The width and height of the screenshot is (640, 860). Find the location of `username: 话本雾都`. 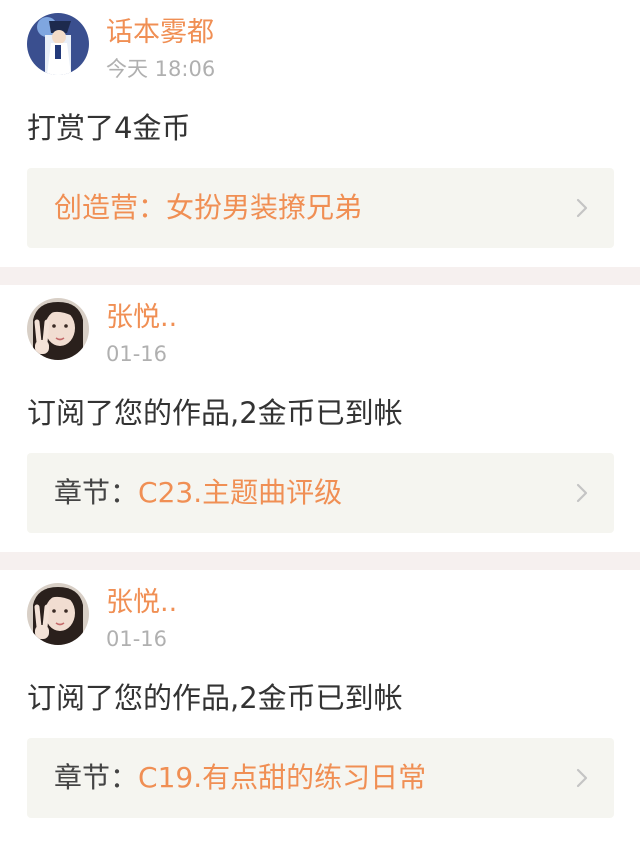

username: 话本雾都 is located at coordinates (160, 33).